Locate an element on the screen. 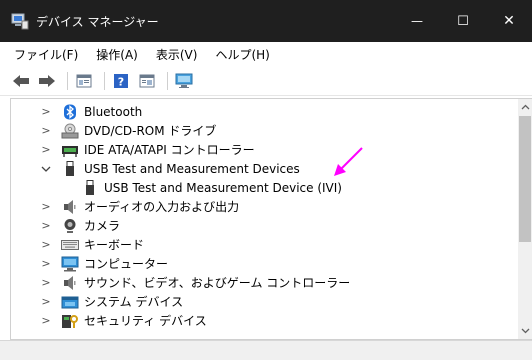  status-bar is located at coordinates (266, 350).